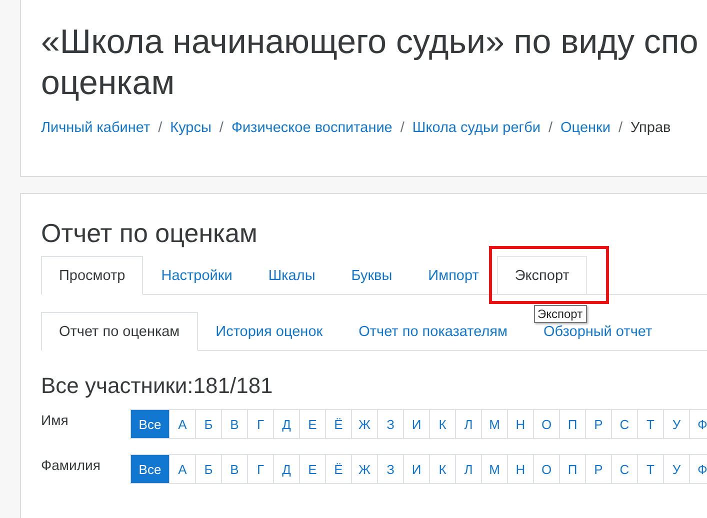 The height and width of the screenshot is (518, 707). I want to click on course-title: «Школа начинающего судьи» по виду спо оценкам, so click(370, 63).